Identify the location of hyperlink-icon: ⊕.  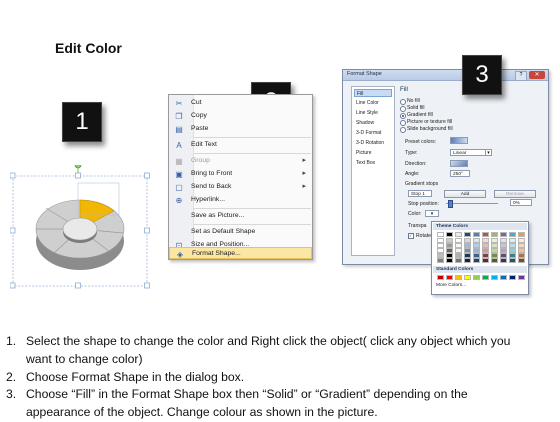
(179, 200).